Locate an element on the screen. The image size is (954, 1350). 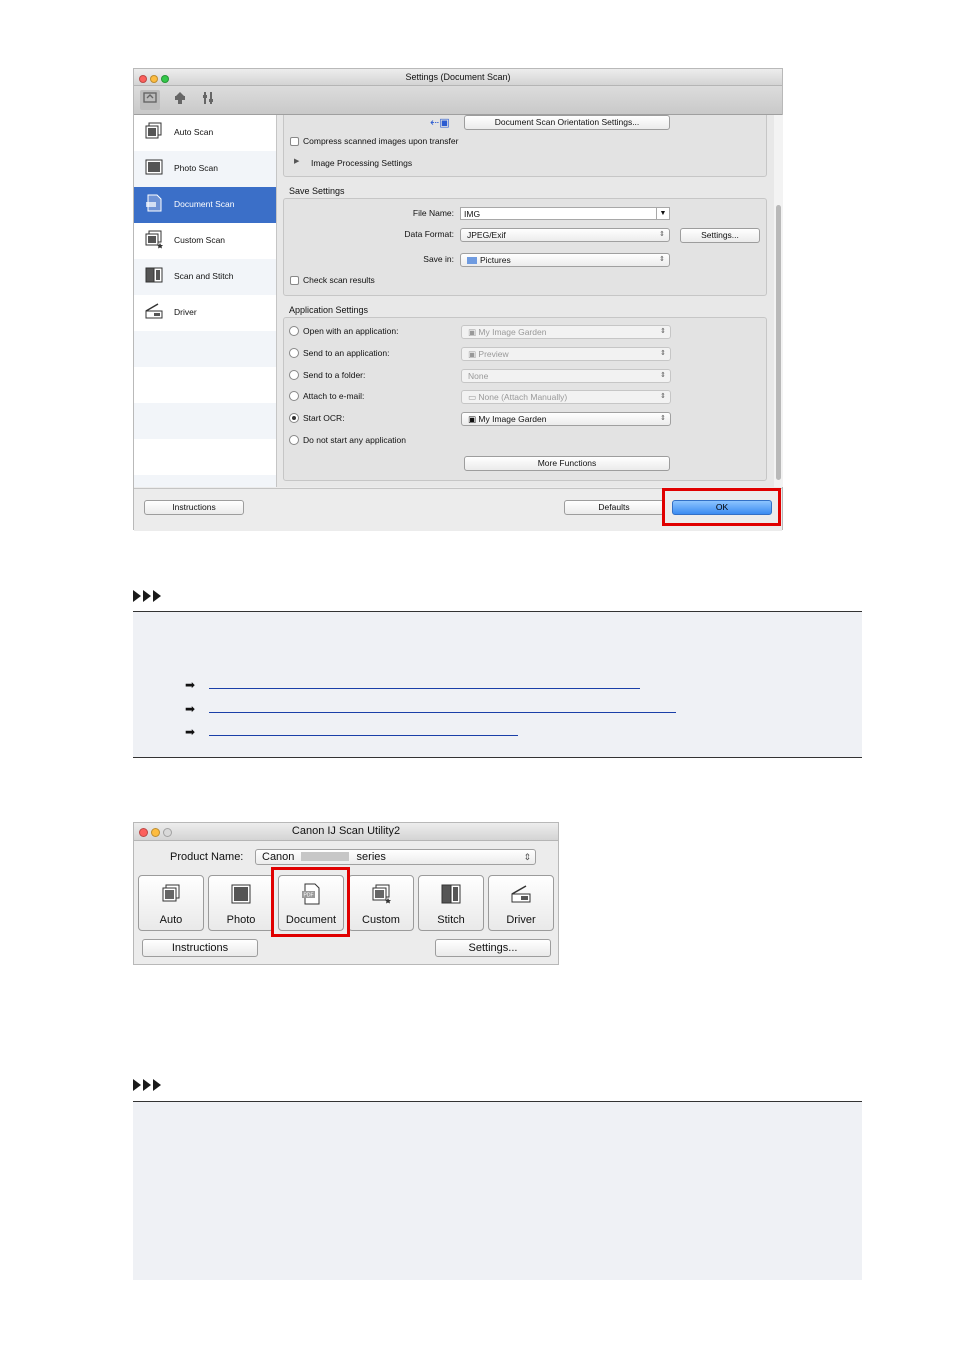
sidebar-item-scan-and-stitch: Scan and Stitch is located at coordinates (205, 277).